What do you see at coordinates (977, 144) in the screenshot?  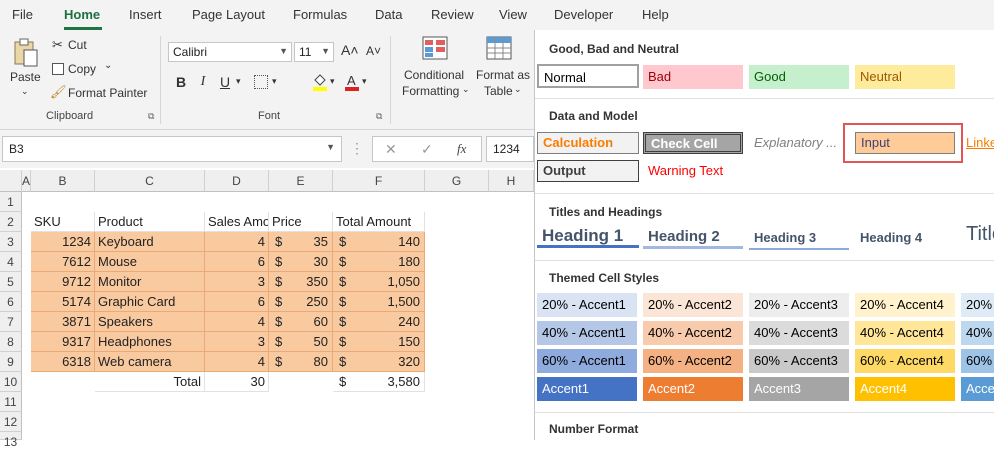 I see `style-linked-cell: Linked Cell` at bounding box center [977, 144].